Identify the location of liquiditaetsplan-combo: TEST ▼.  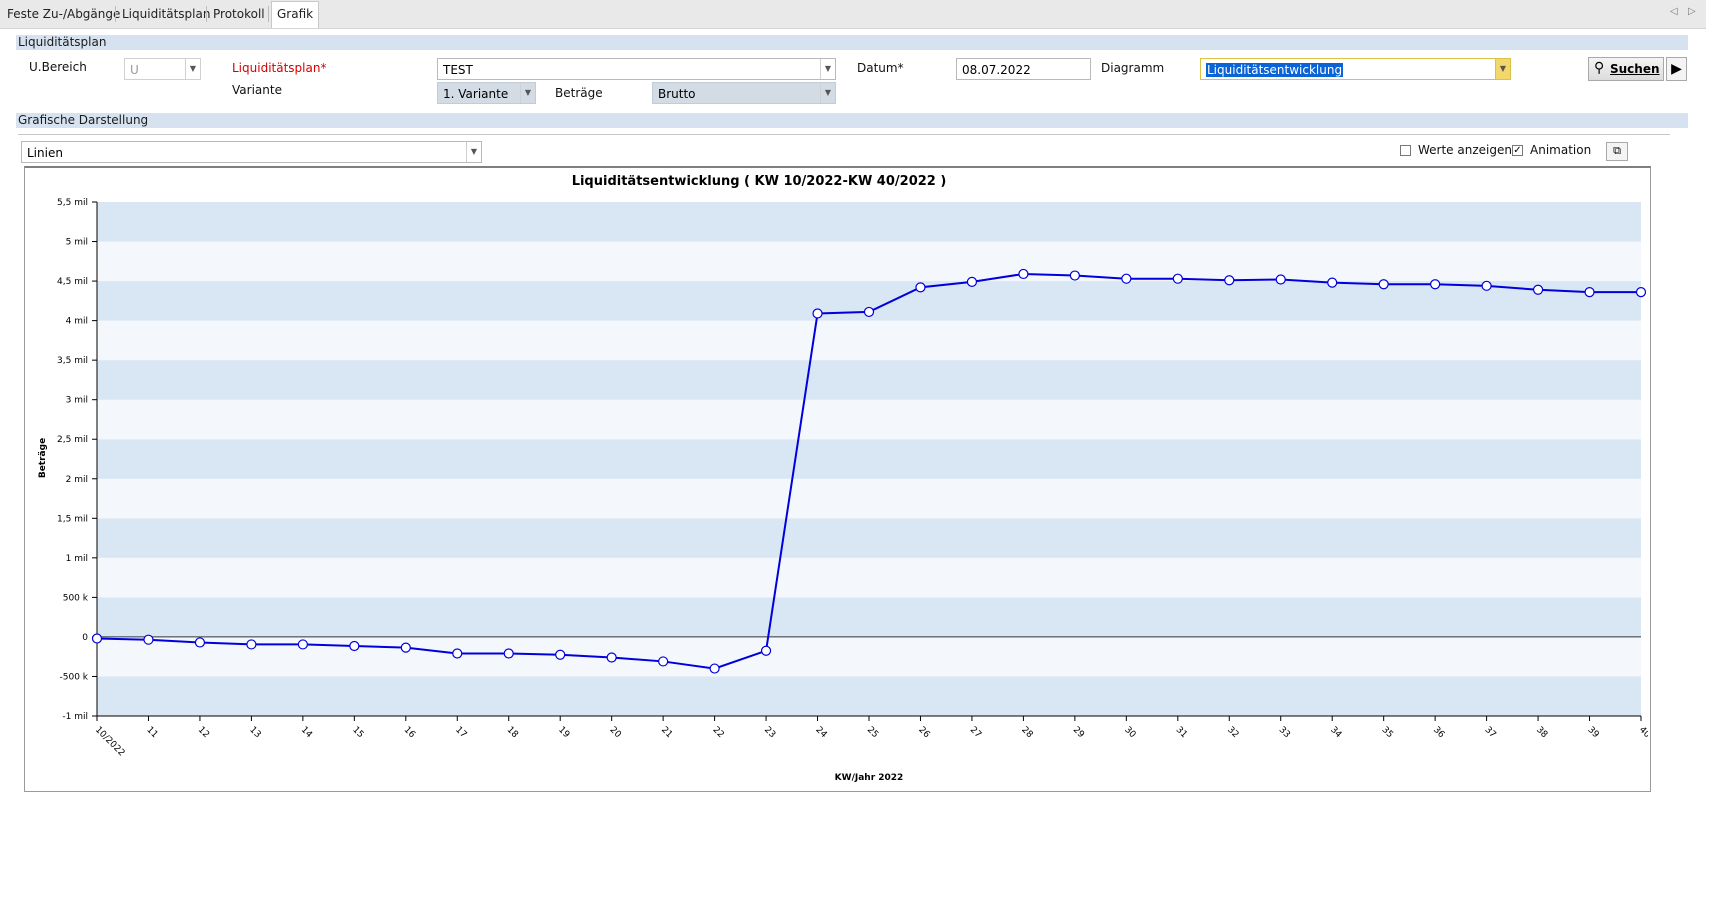
(636, 69).